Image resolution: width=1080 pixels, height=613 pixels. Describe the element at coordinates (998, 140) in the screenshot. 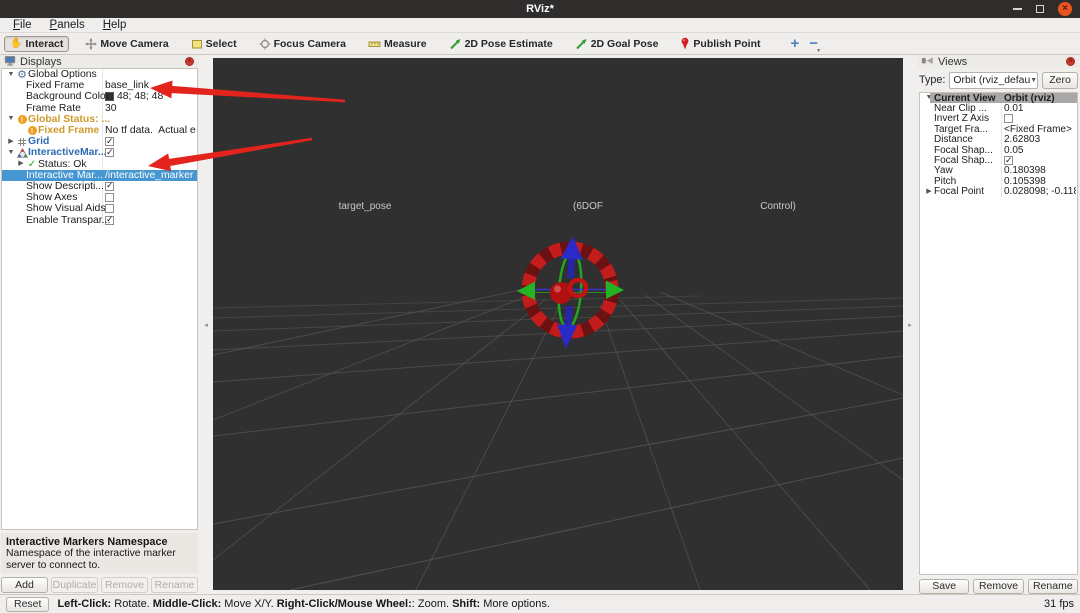

I see `views-row-distance: Distance 2.62803` at that location.